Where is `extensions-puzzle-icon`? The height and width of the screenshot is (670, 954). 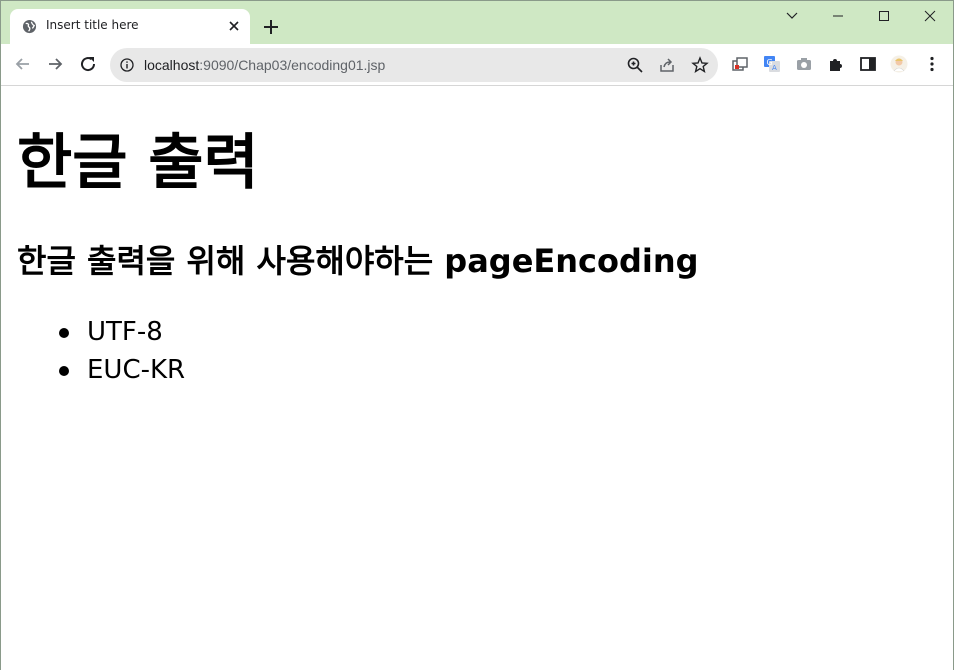 extensions-puzzle-icon is located at coordinates (836, 64).